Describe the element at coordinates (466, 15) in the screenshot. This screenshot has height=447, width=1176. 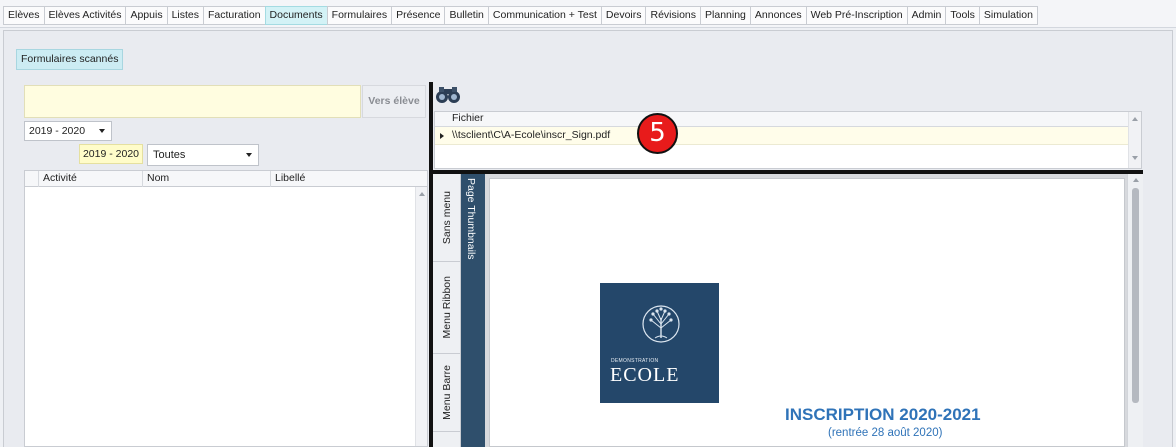
I see `tab-bulletin: Bulletin` at that location.